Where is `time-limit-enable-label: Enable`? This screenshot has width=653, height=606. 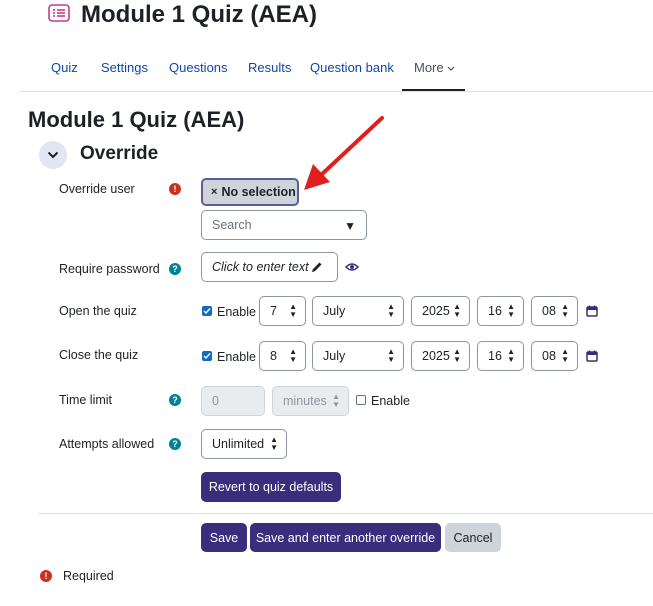
time-limit-enable-label: Enable is located at coordinates (390, 401).